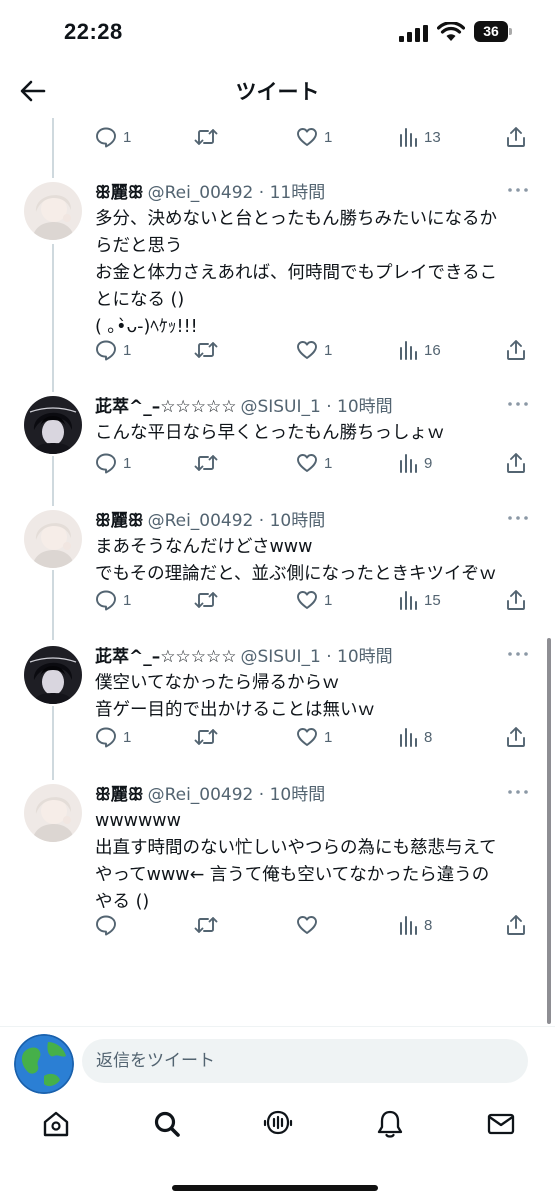 Image resolution: width=555 pixels, height=1200 pixels. Describe the element at coordinates (93, 31) in the screenshot. I see `status-time: 22:28` at that location.